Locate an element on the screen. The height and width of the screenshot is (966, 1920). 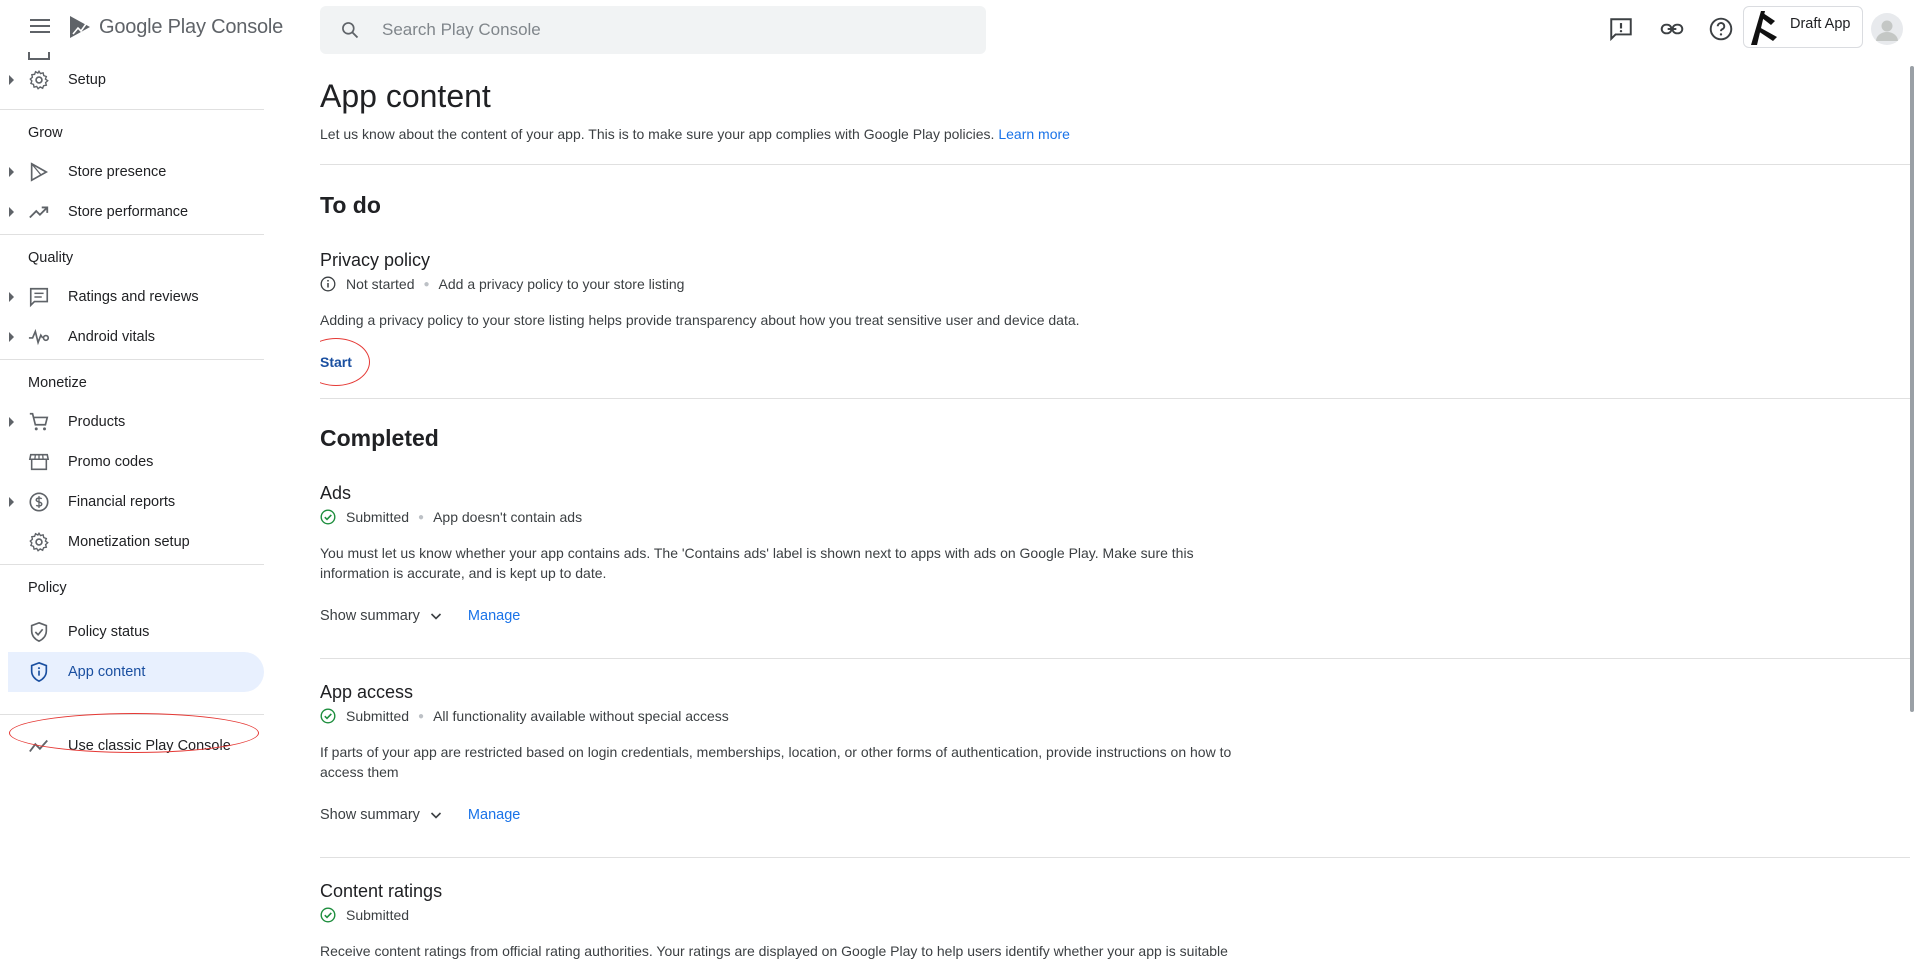
play-icon is located at coordinates (39, 172).